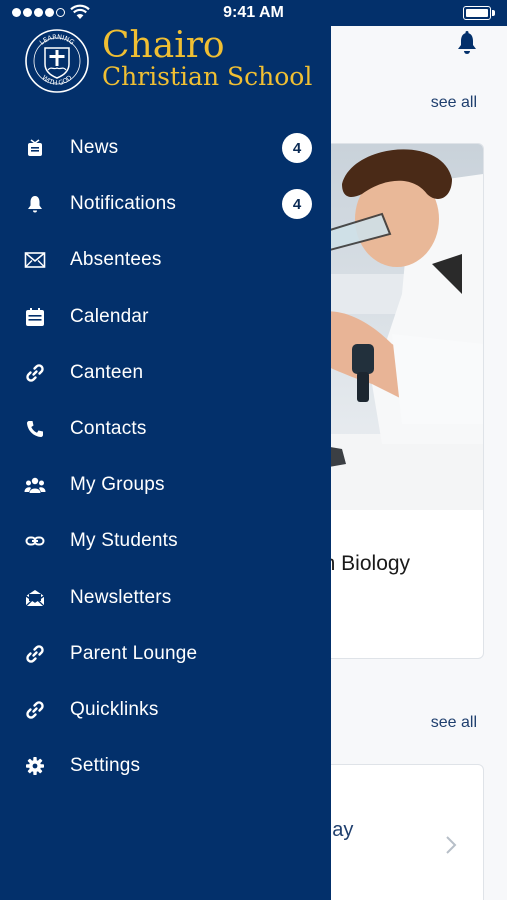 The width and height of the screenshot is (507, 900). What do you see at coordinates (105, 766) in the screenshot?
I see `menu-item-label: Settings` at bounding box center [105, 766].